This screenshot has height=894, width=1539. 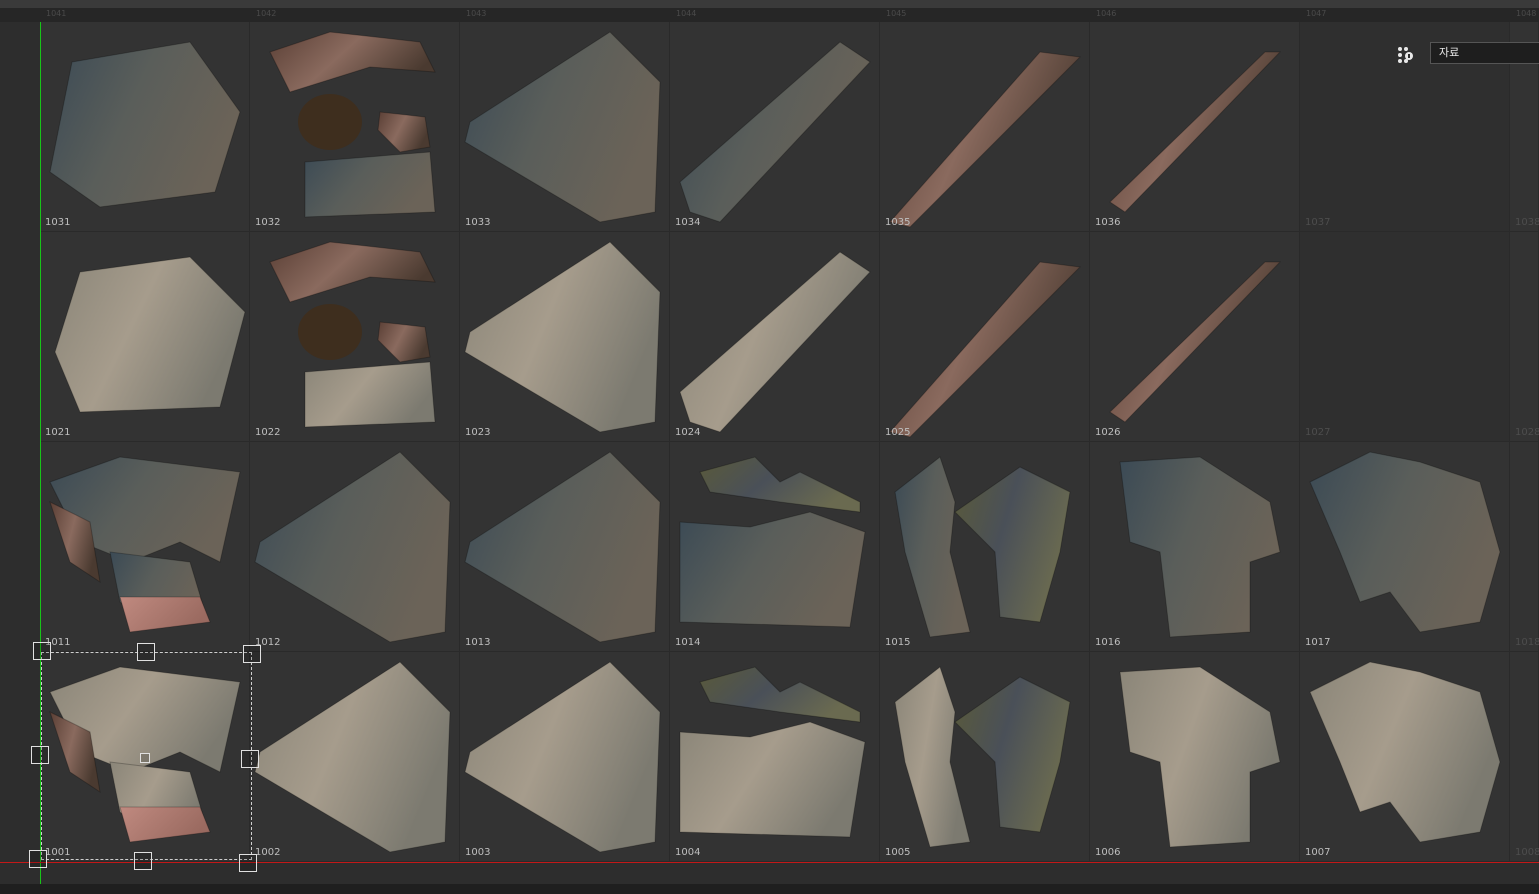 I want to click on udim-tile: 1008, so click(x=1524, y=757).